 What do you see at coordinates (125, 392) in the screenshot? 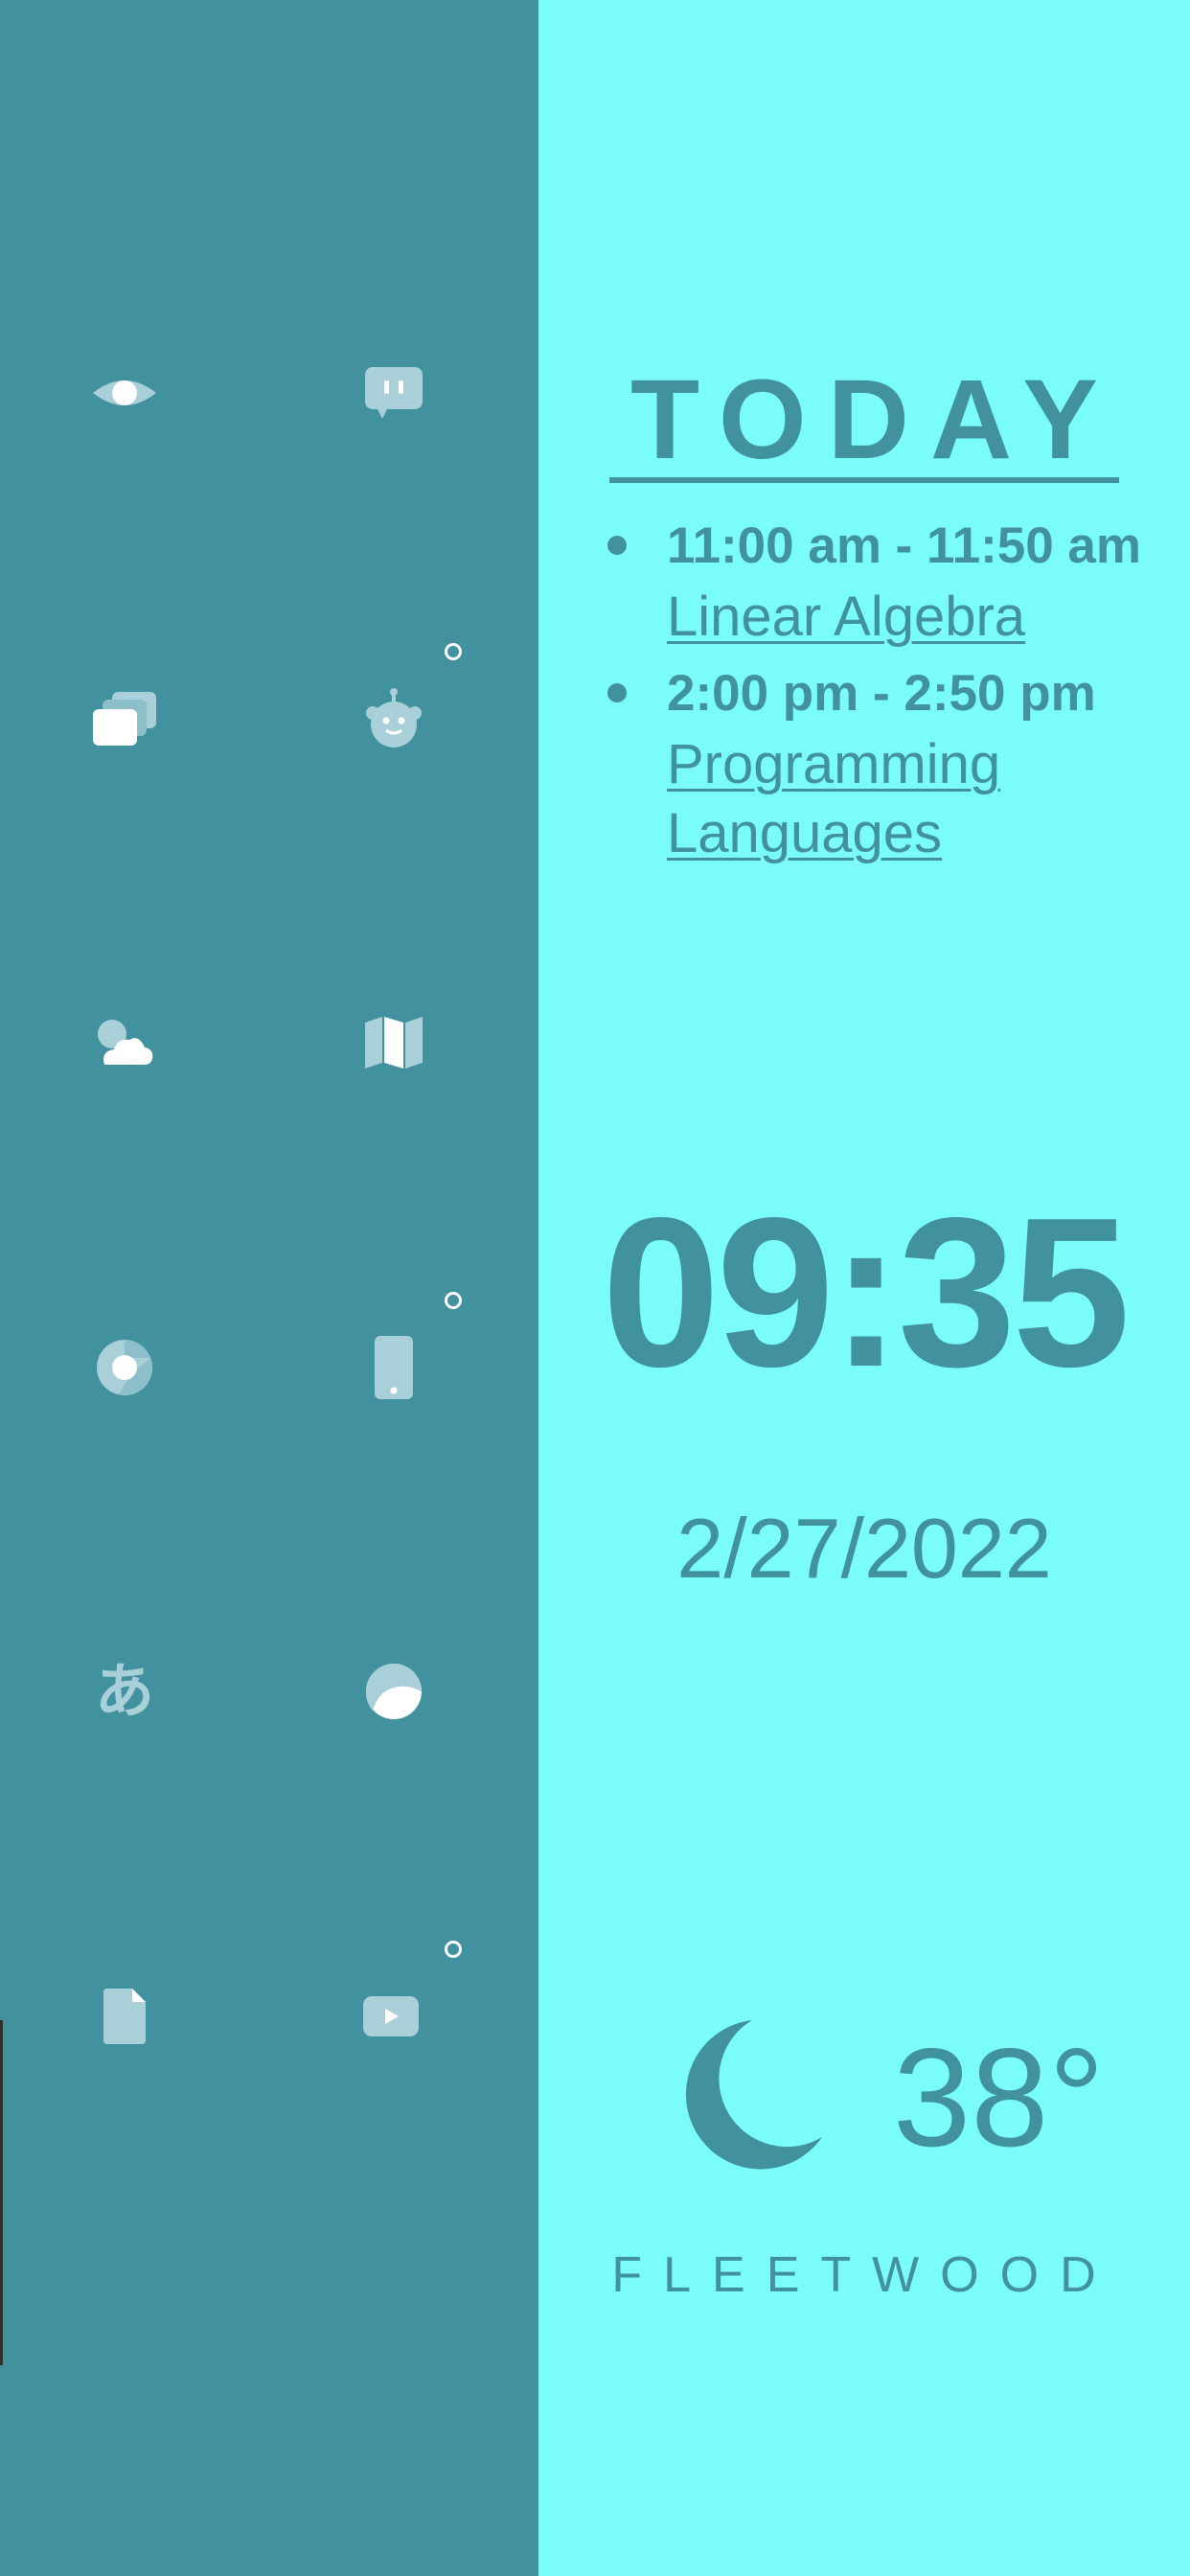
I see `eye-icon` at bounding box center [125, 392].